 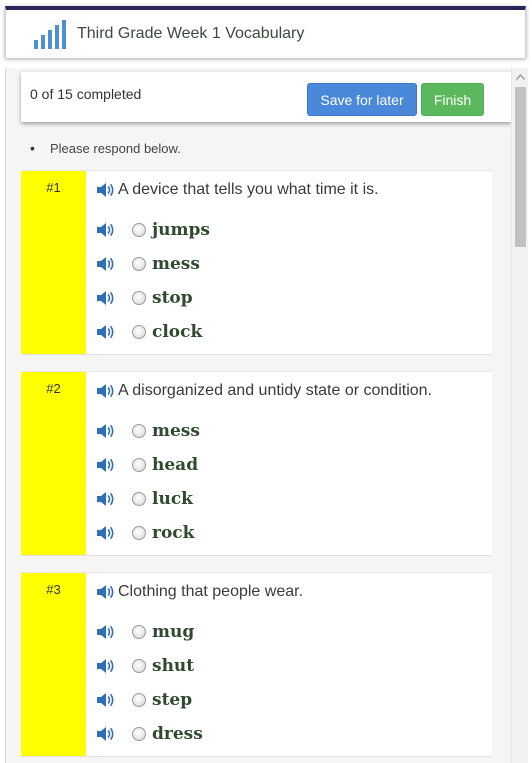 I want to click on question-number: #2, so click(x=53, y=388).